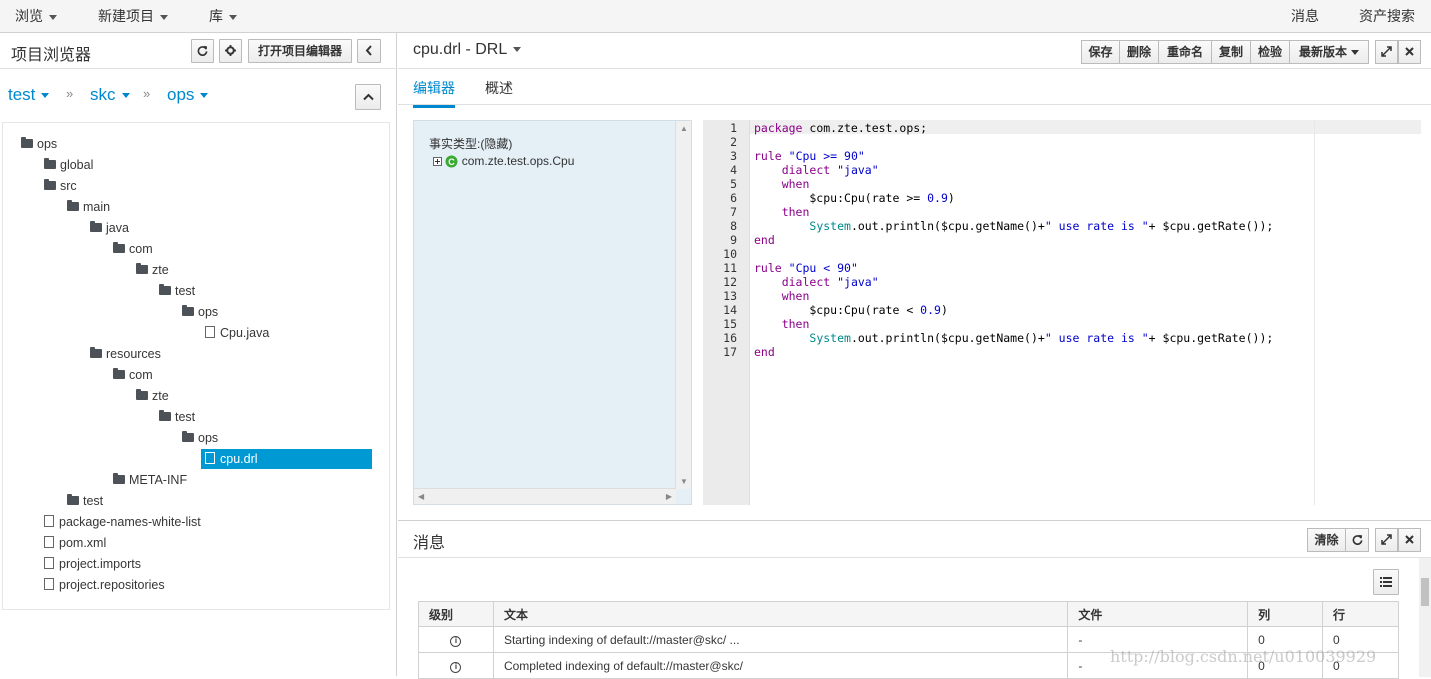 The image size is (1431, 679). What do you see at coordinates (730, 254) in the screenshot?
I see `line-number: 10` at bounding box center [730, 254].